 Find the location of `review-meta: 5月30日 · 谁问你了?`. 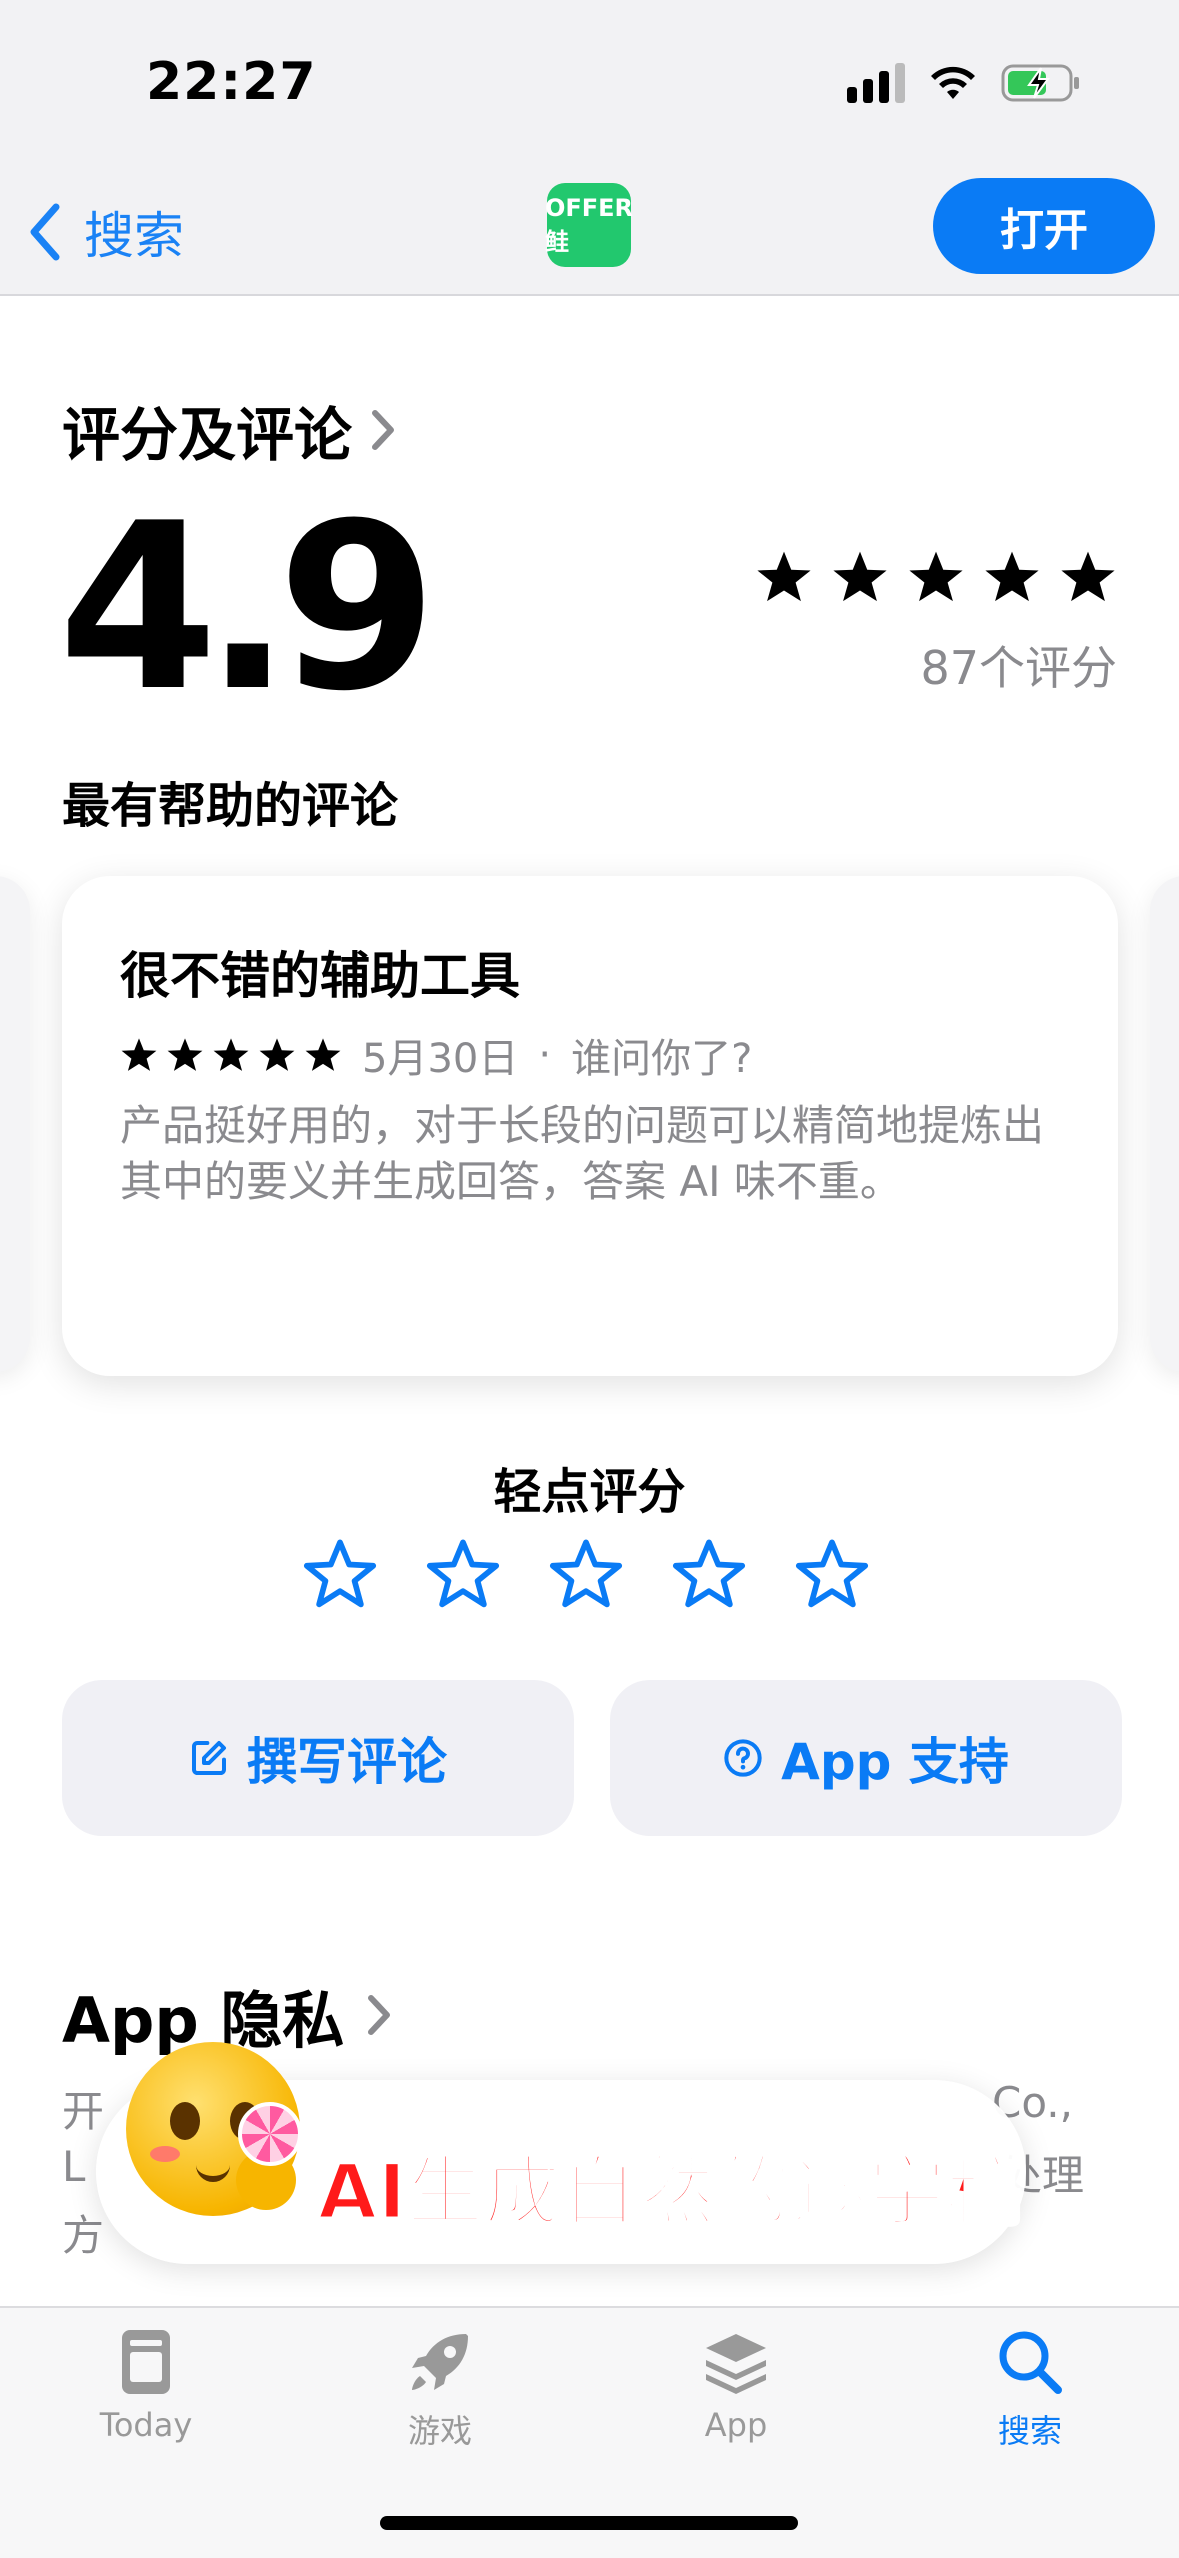

review-meta: 5月30日 · 谁问你了? is located at coordinates (436, 1055).